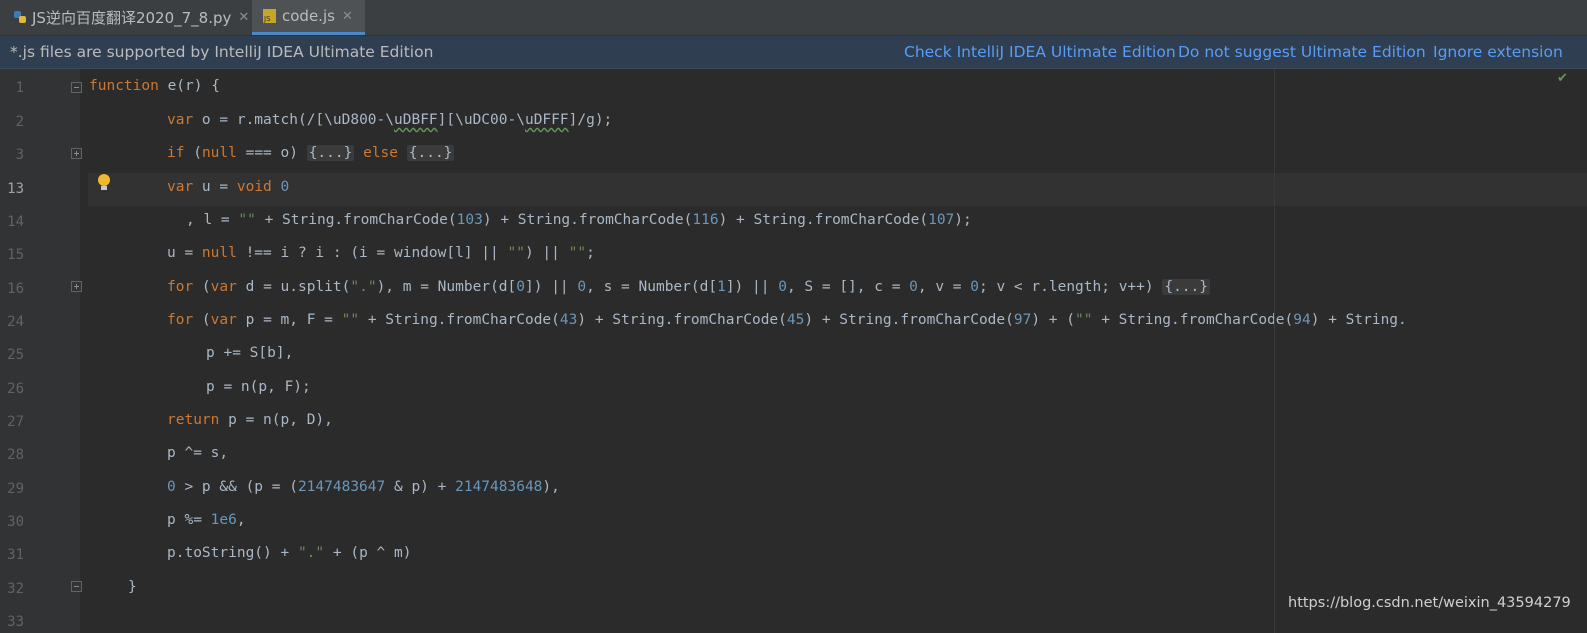 The image size is (1587, 633). I want to click on line-number: 31, so click(15, 555).